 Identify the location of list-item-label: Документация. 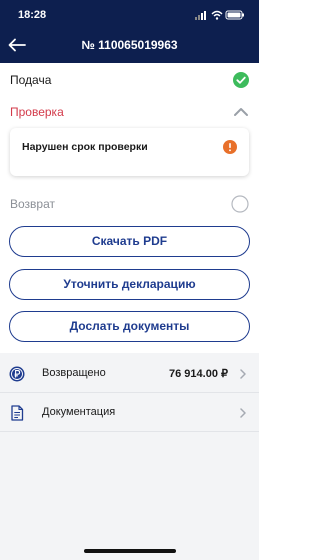
(79, 412).